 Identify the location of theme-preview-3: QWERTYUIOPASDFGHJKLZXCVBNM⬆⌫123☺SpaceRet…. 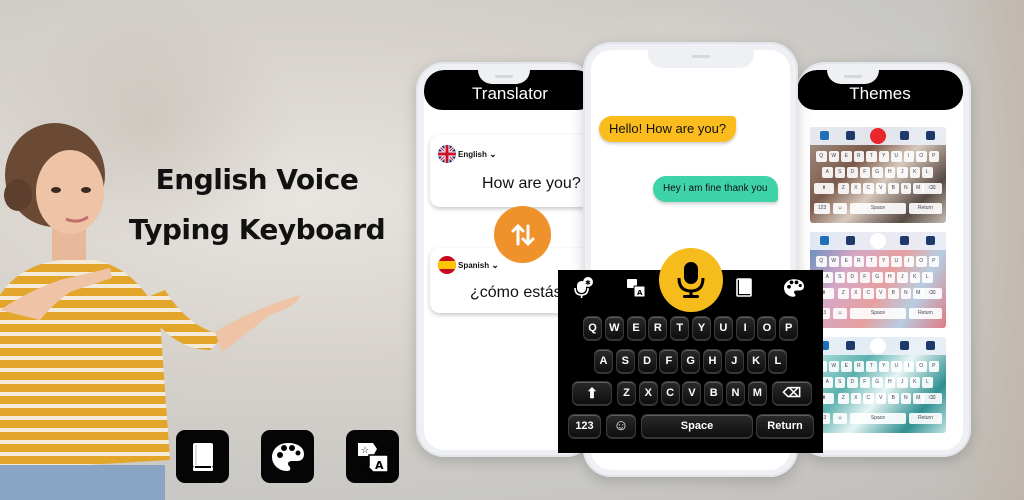
(878, 385).